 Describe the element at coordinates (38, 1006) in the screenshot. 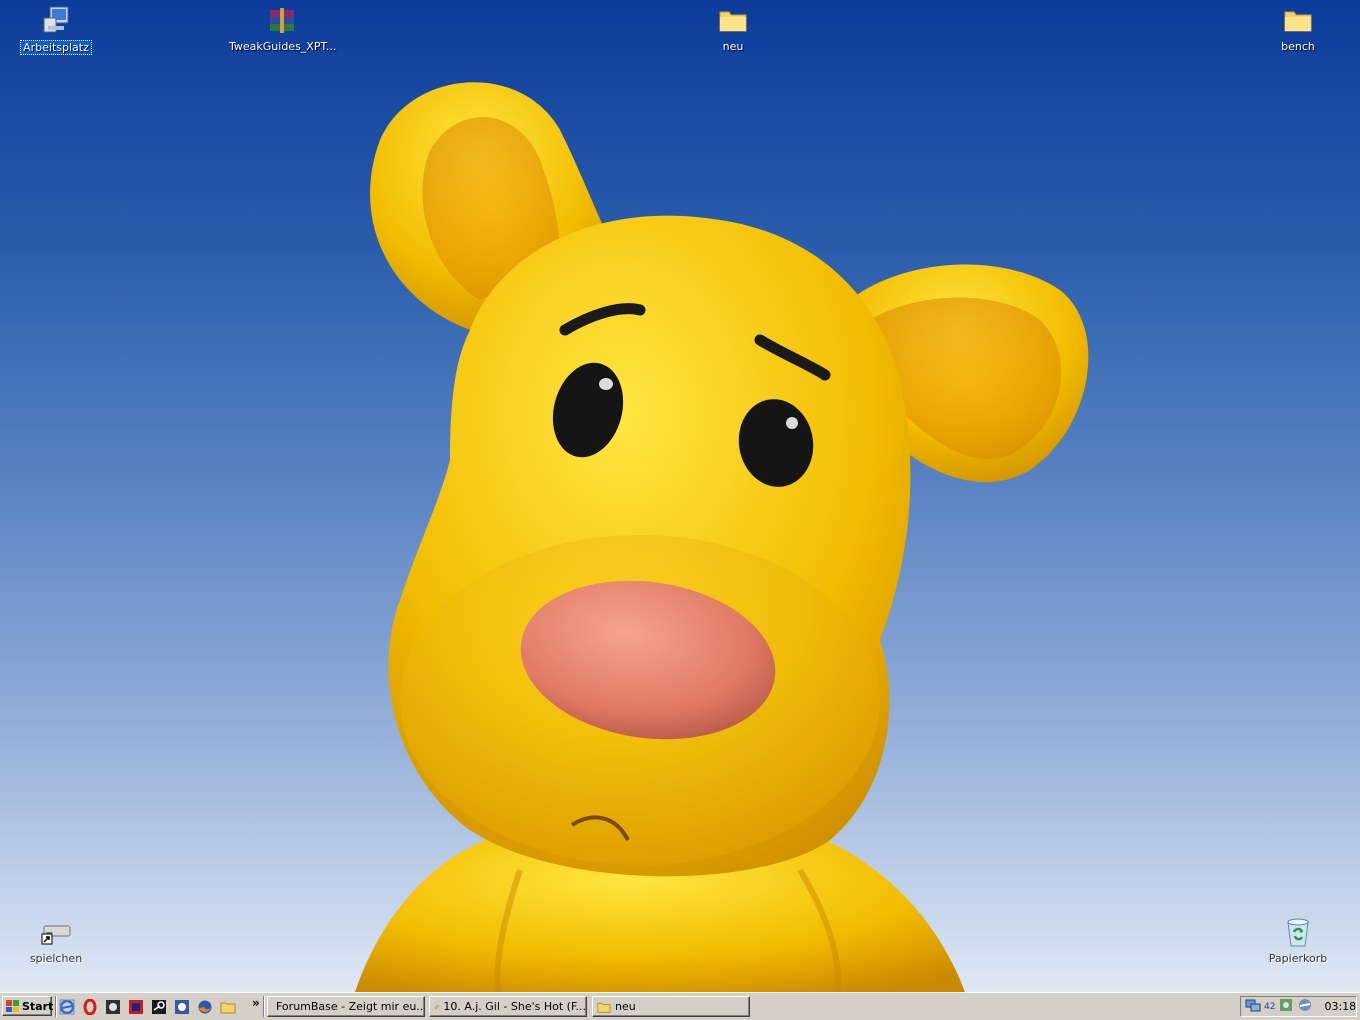

I see `start-label: Start` at that location.